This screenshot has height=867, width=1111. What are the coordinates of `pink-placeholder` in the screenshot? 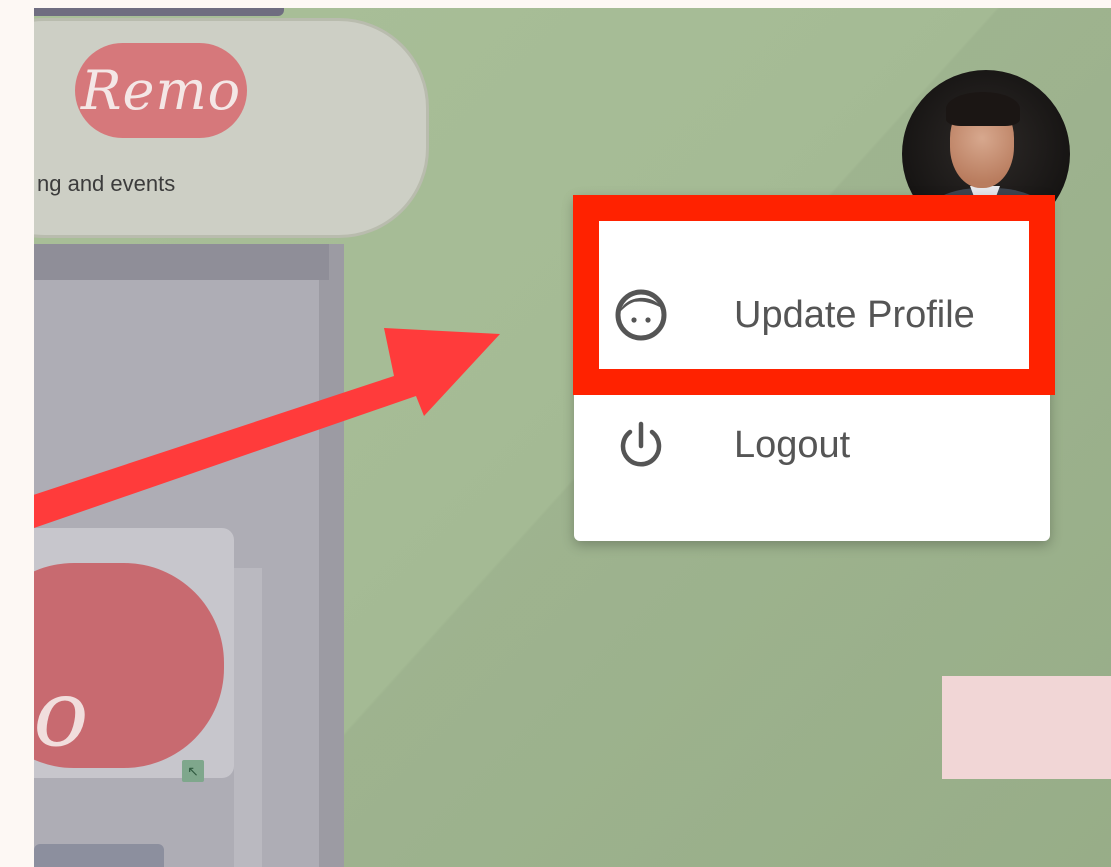 It's located at (1026, 727).